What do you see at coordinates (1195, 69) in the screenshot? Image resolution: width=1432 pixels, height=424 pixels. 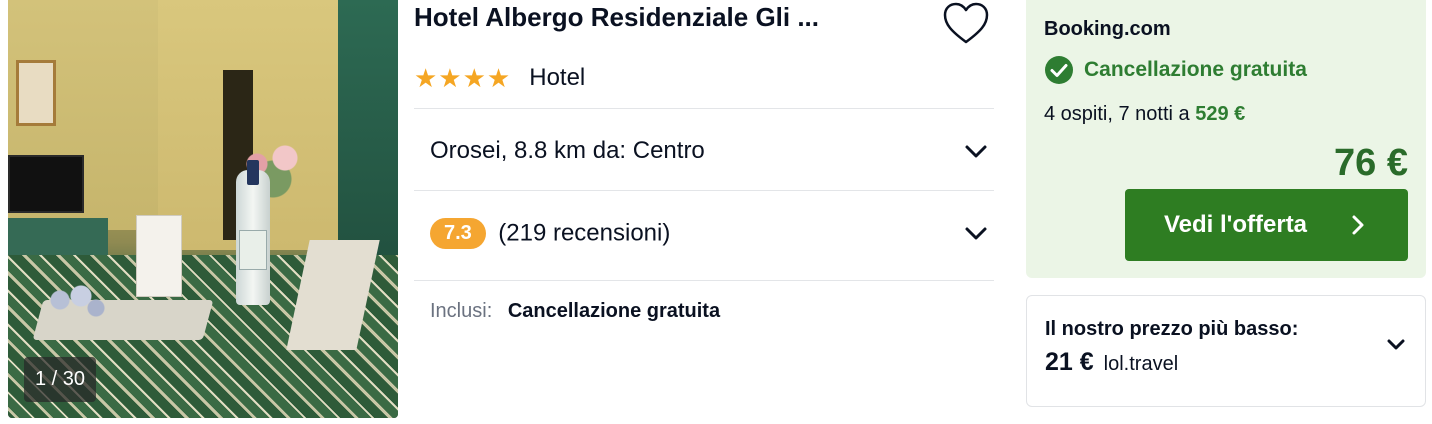 I see `cancellation-text: Cancellazione gratuita` at bounding box center [1195, 69].